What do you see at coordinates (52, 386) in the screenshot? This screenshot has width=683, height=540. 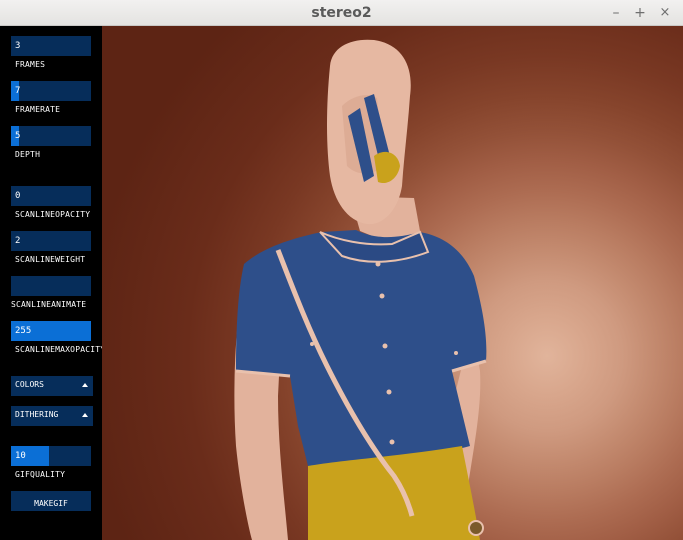 I see `colors-dropdown: COLORS` at bounding box center [52, 386].